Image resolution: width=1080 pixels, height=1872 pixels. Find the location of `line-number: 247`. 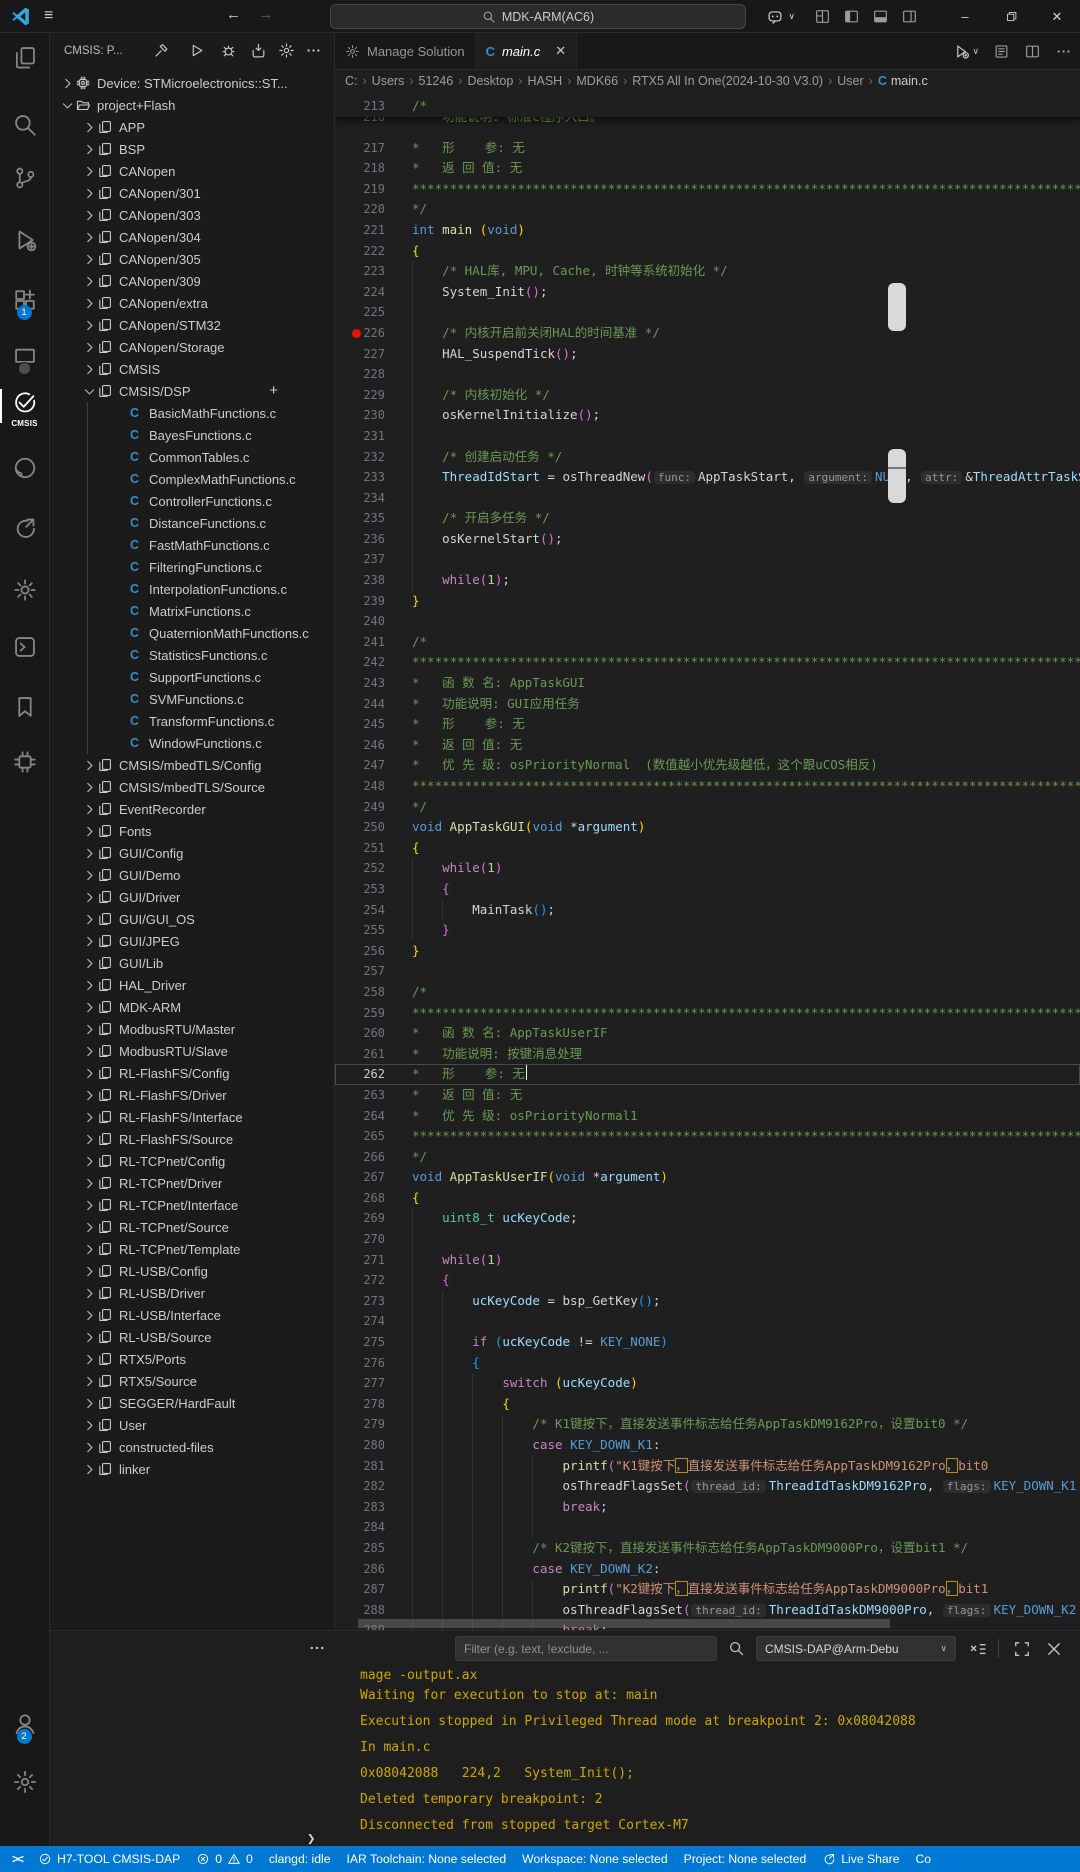

line-number: 247 is located at coordinates (373, 765).